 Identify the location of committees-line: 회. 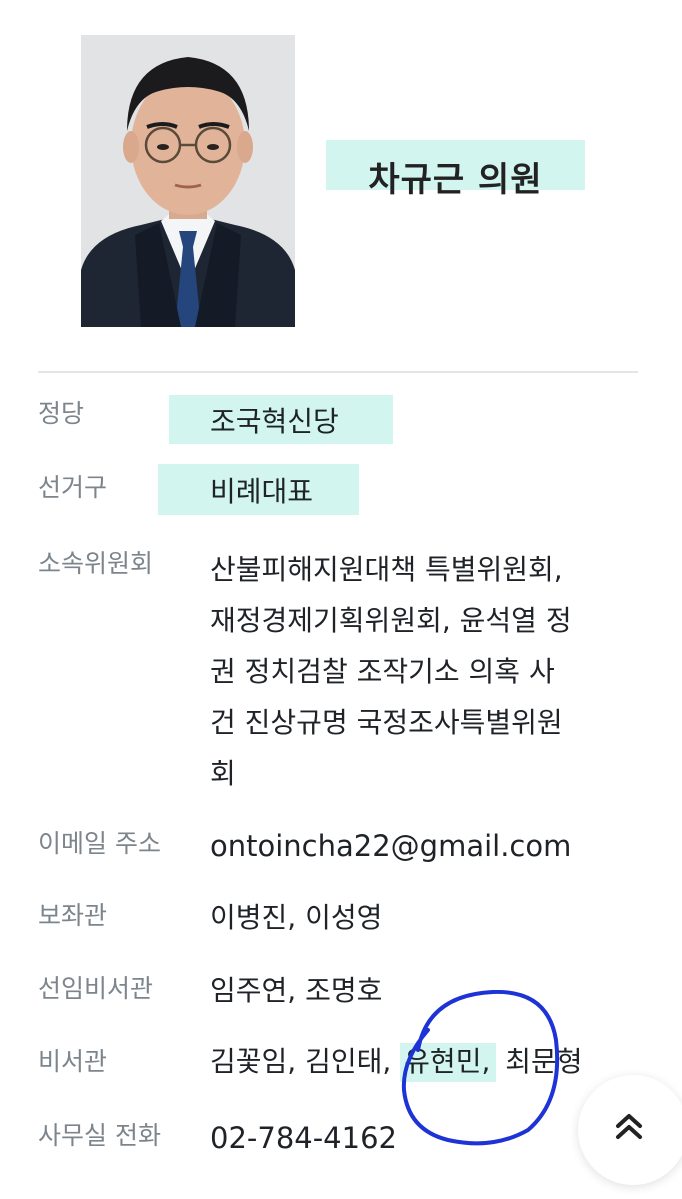
(223, 773).